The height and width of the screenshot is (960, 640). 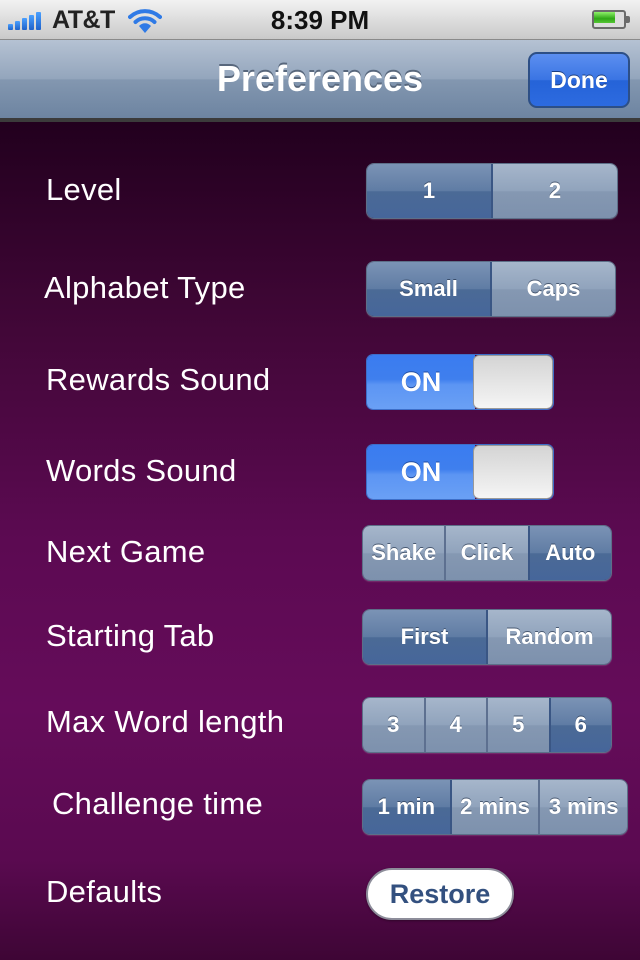 I want to click on challenge-time-option: 1 min, so click(x=406, y=807).